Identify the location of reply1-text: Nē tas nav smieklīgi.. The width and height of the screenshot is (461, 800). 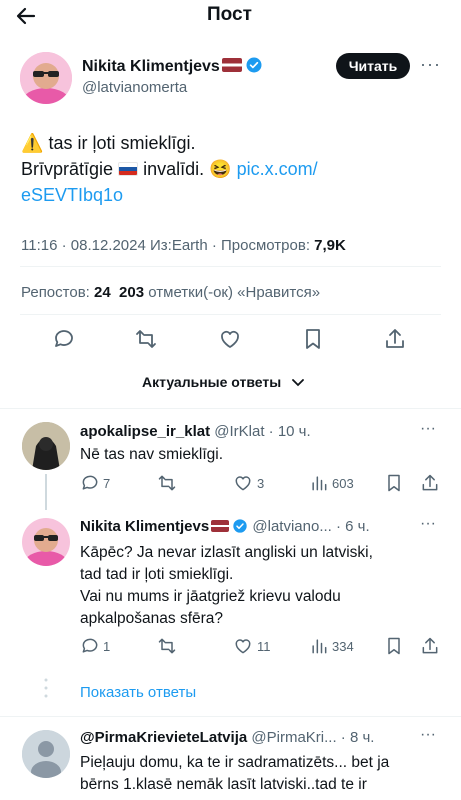
(151, 454).